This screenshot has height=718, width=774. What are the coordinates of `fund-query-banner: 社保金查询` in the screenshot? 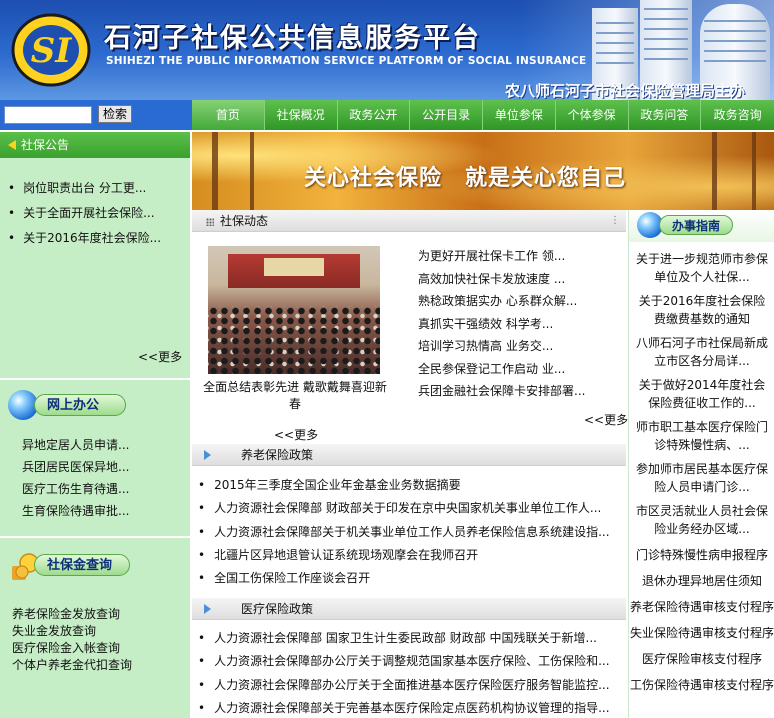 It's located at (95, 567).